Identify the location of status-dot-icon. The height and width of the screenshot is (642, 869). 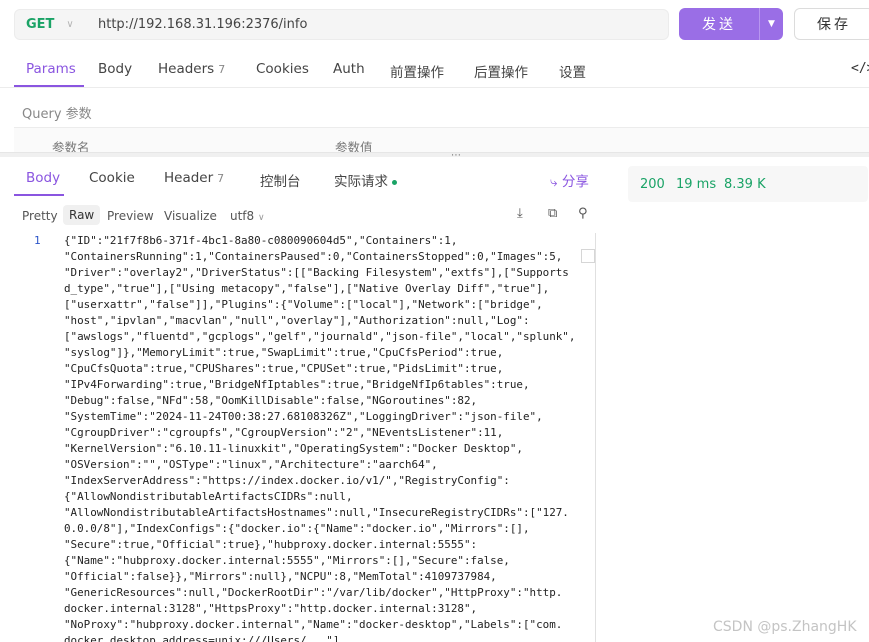
(394, 182).